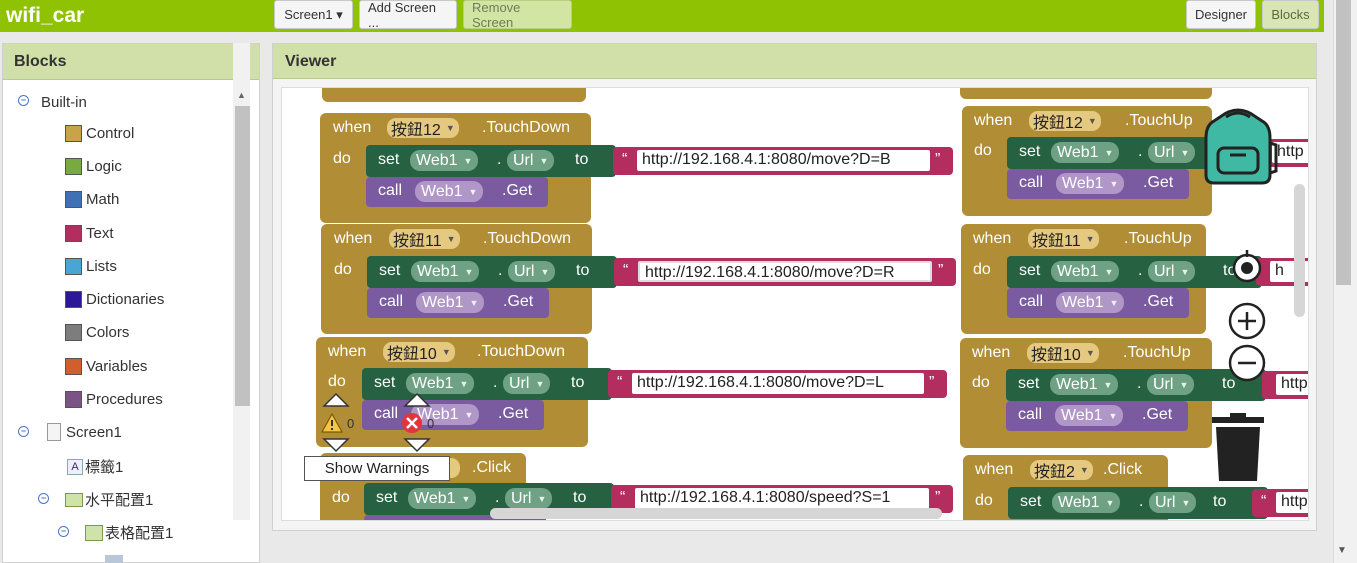 Image resolution: width=1357 pixels, height=563 pixels. I want to click on zoom-in-icon, so click(1247, 321).